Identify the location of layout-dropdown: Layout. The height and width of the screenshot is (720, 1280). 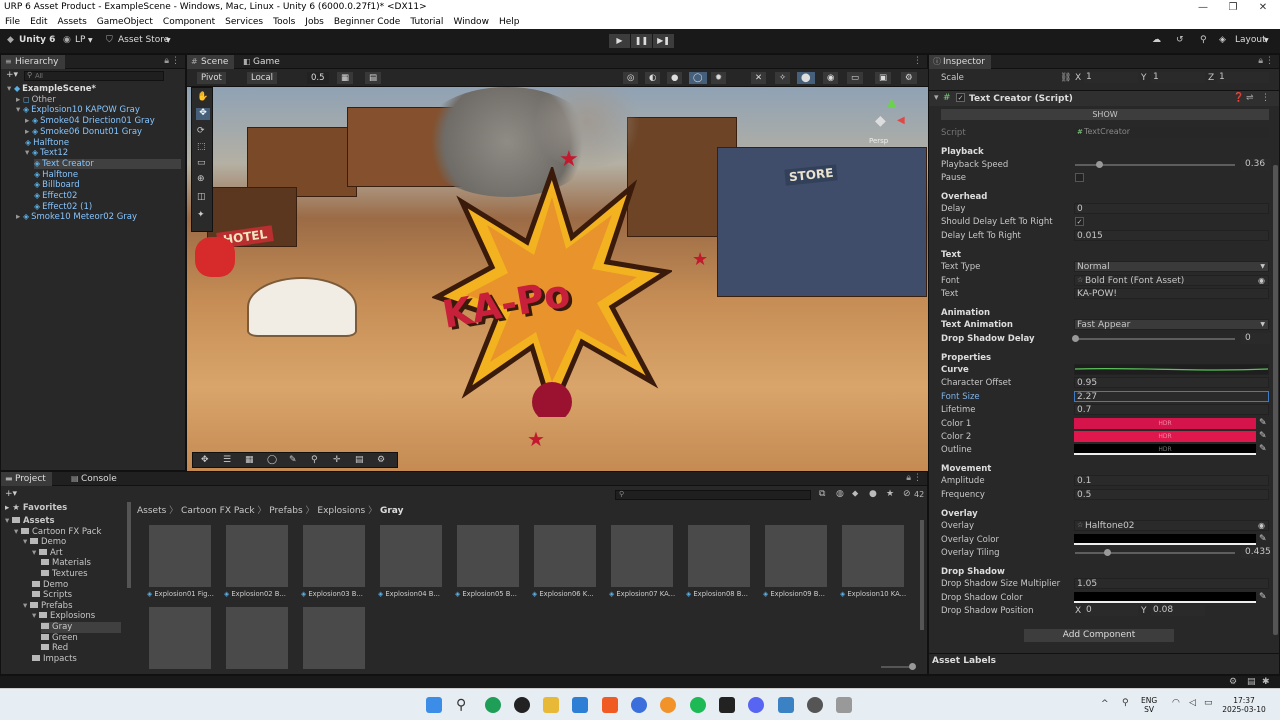
(1250, 40).